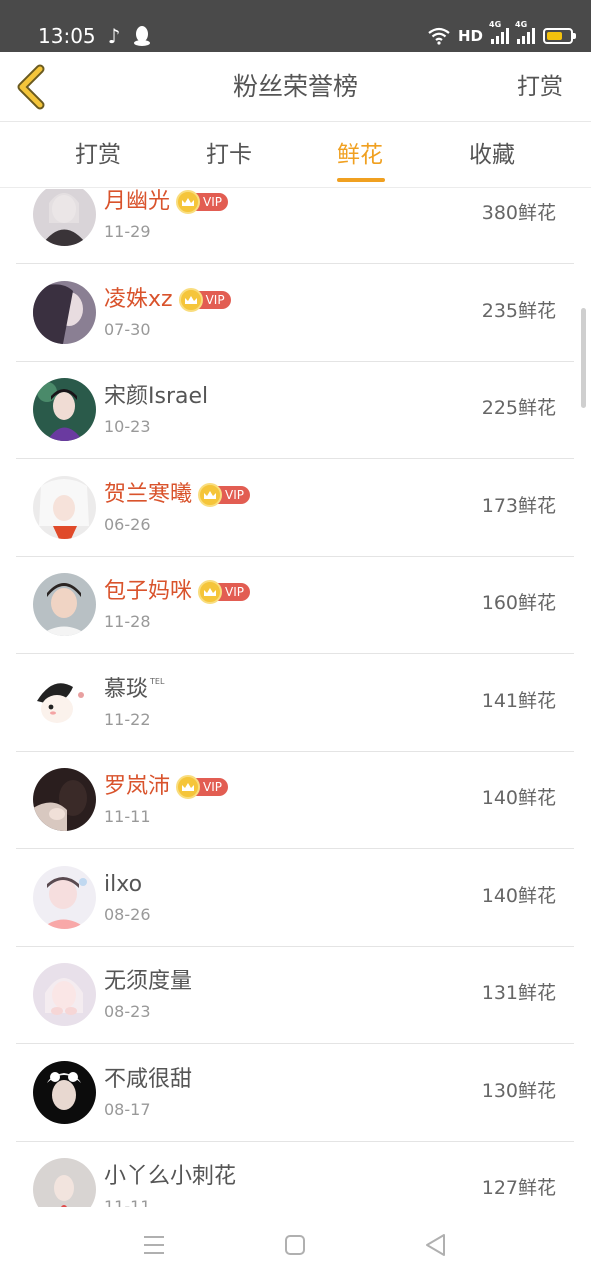 The width and height of the screenshot is (591, 1280). What do you see at coordinates (295, 155) in the screenshot?
I see `tab-bar: 打赏 打卡 鲜花 收藏` at bounding box center [295, 155].